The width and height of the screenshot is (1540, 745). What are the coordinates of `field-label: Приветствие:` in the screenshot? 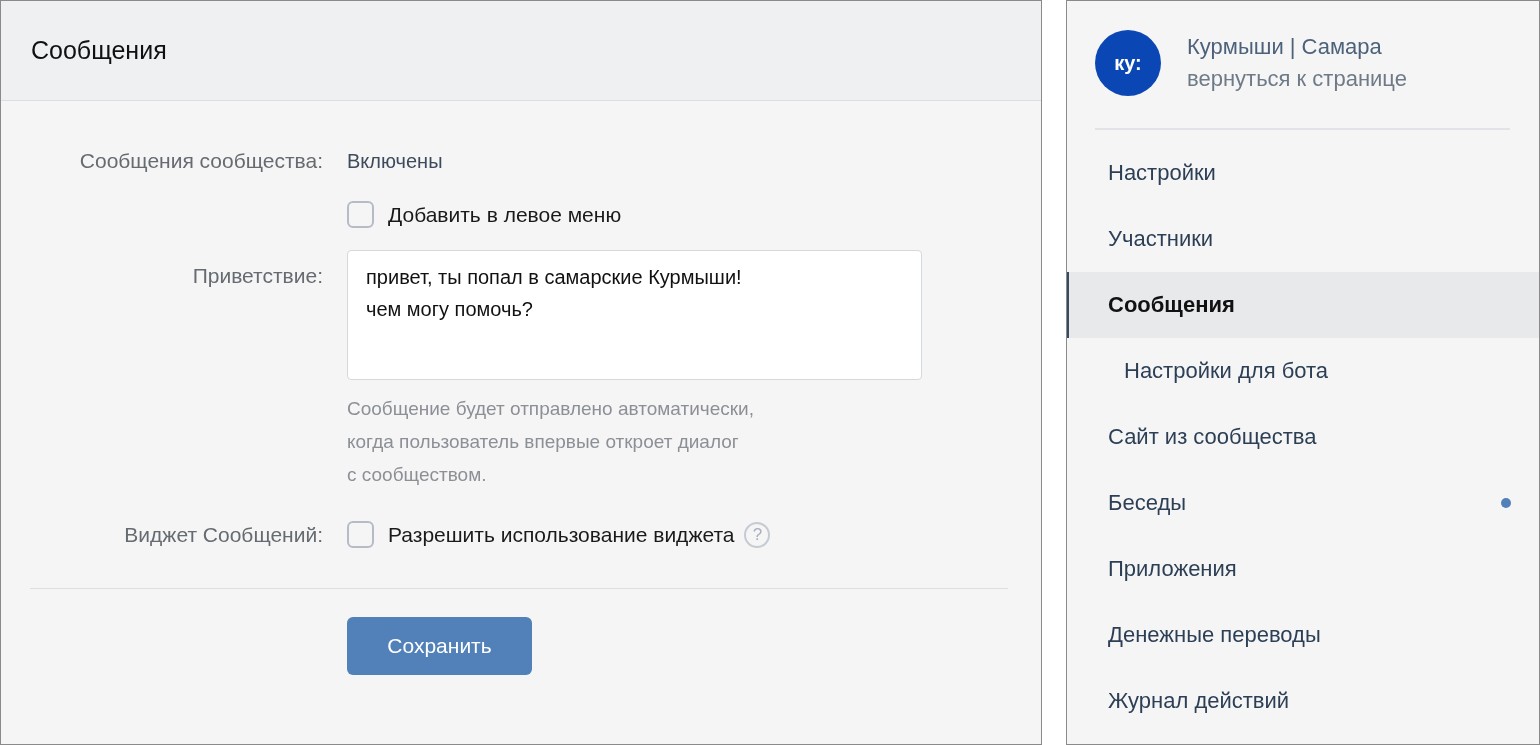 It's located at (257, 275).